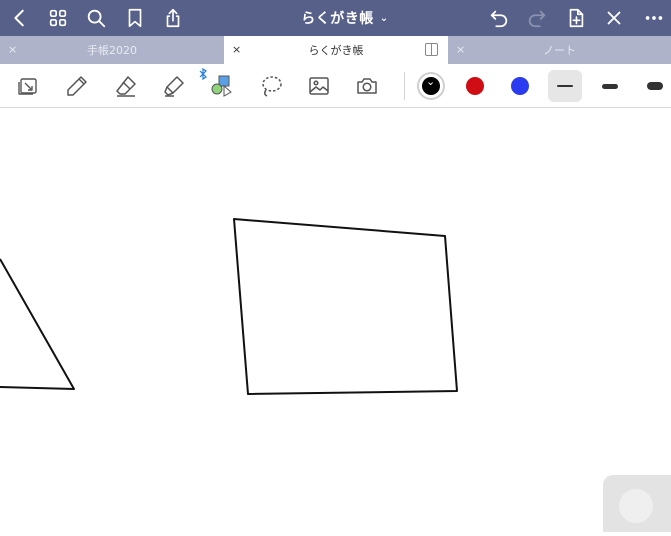 The height and width of the screenshot is (536, 671). What do you see at coordinates (174, 86) in the screenshot?
I see `highlighter-icon` at bounding box center [174, 86].